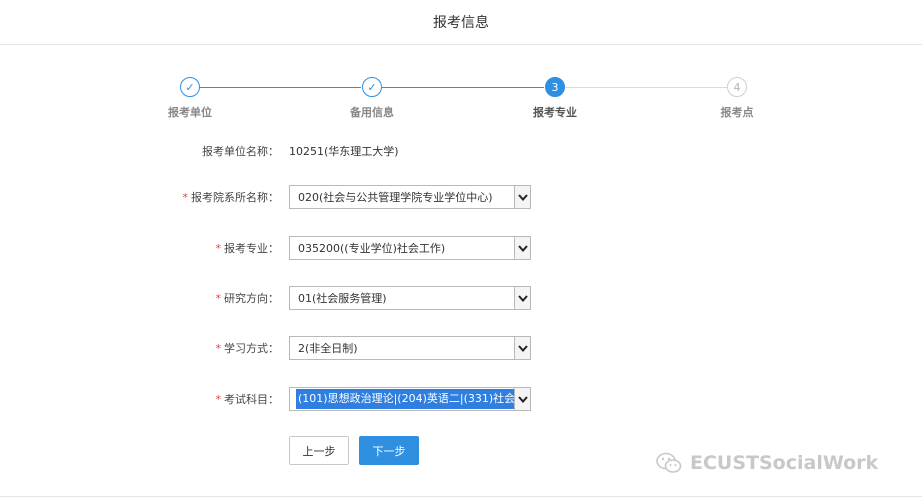 The image size is (922, 502). What do you see at coordinates (461, 496) in the screenshot?
I see `footer-divider` at bounding box center [461, 496].